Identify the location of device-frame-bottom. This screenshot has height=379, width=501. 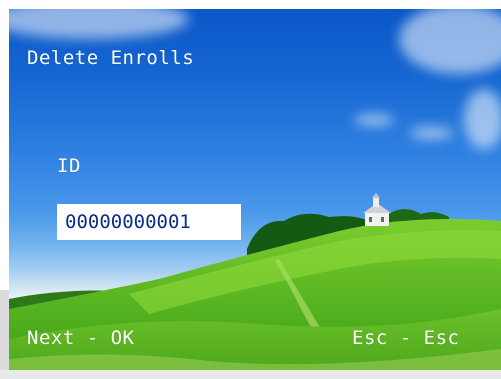
(250, 374).